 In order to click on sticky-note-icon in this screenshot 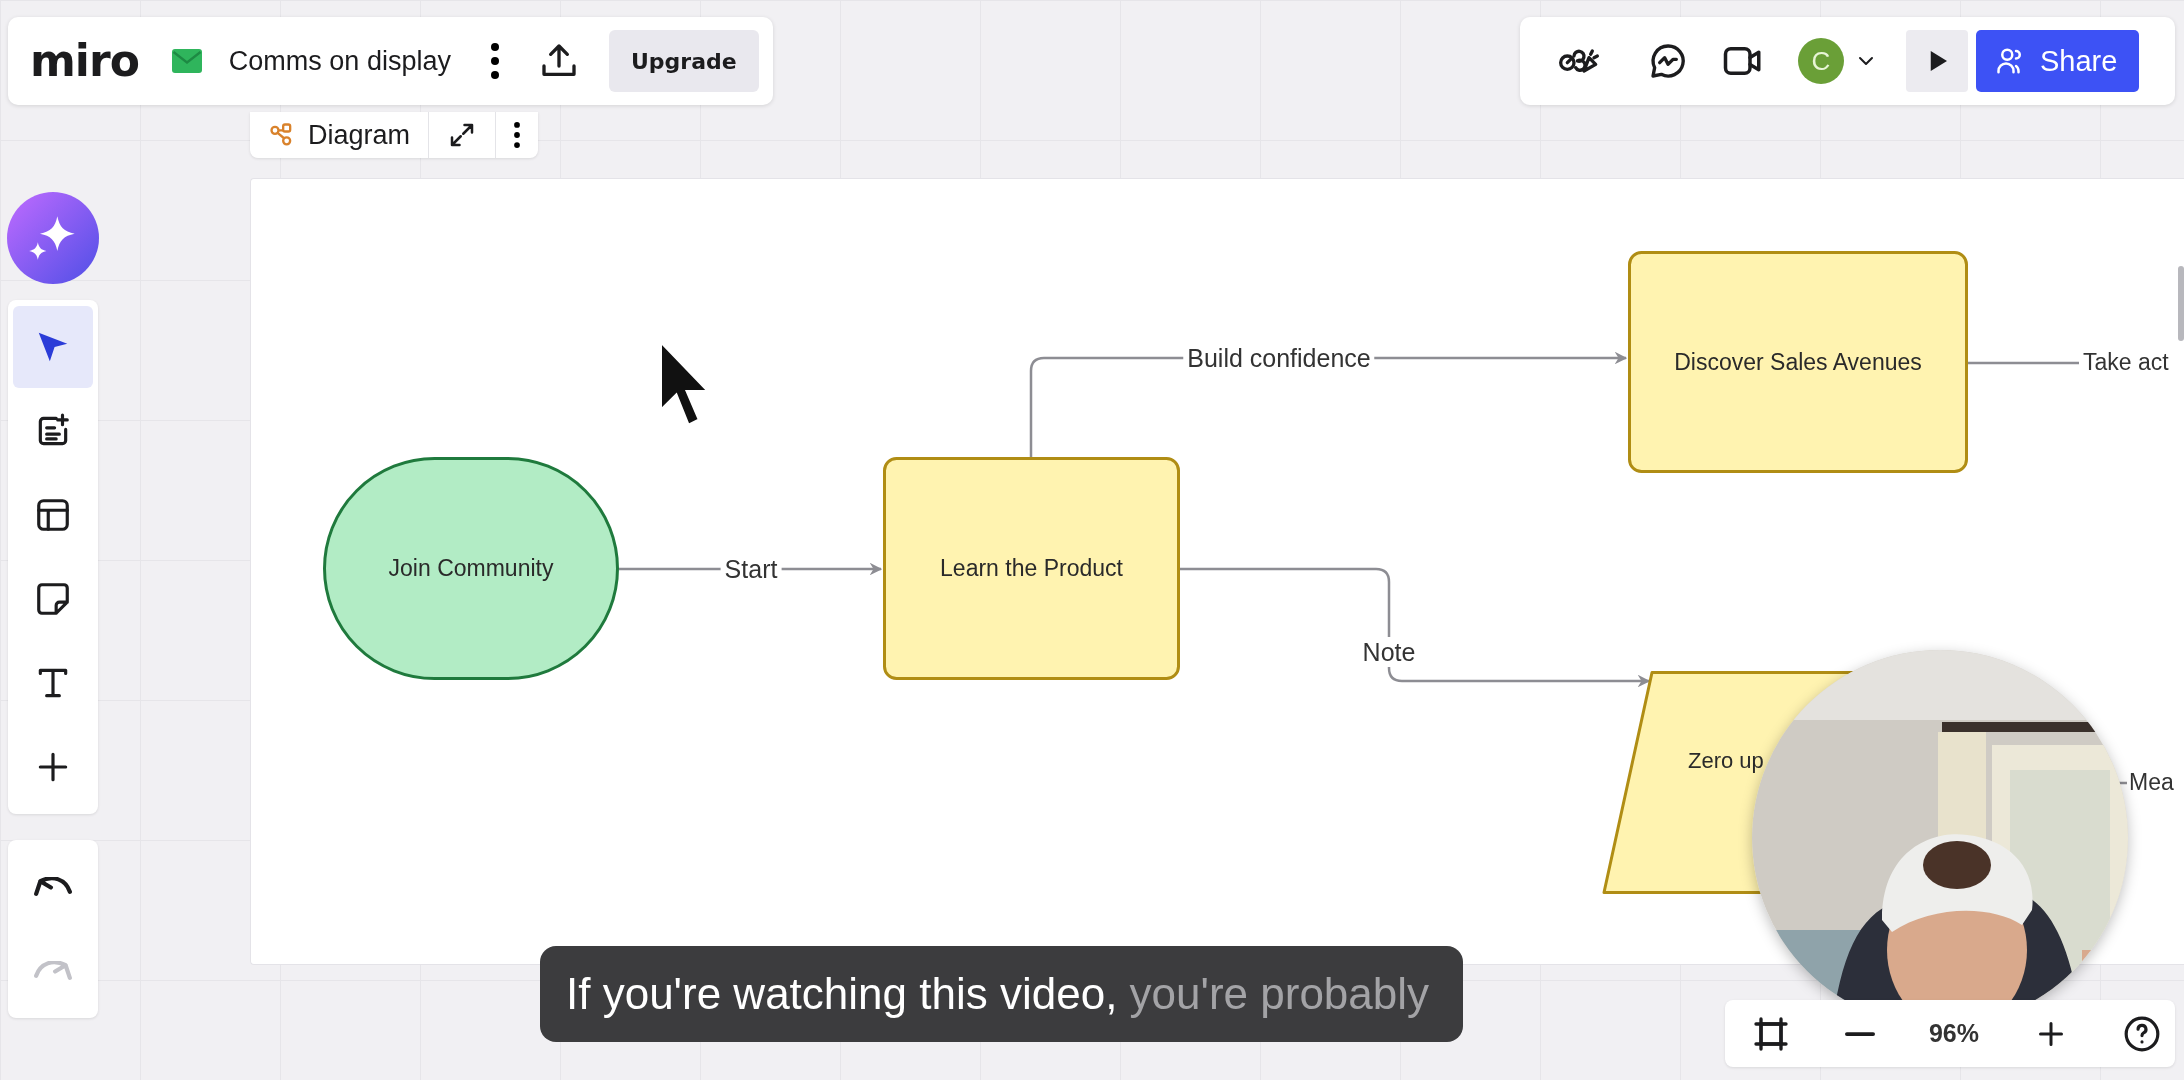, I will do `click(53, 599)`.